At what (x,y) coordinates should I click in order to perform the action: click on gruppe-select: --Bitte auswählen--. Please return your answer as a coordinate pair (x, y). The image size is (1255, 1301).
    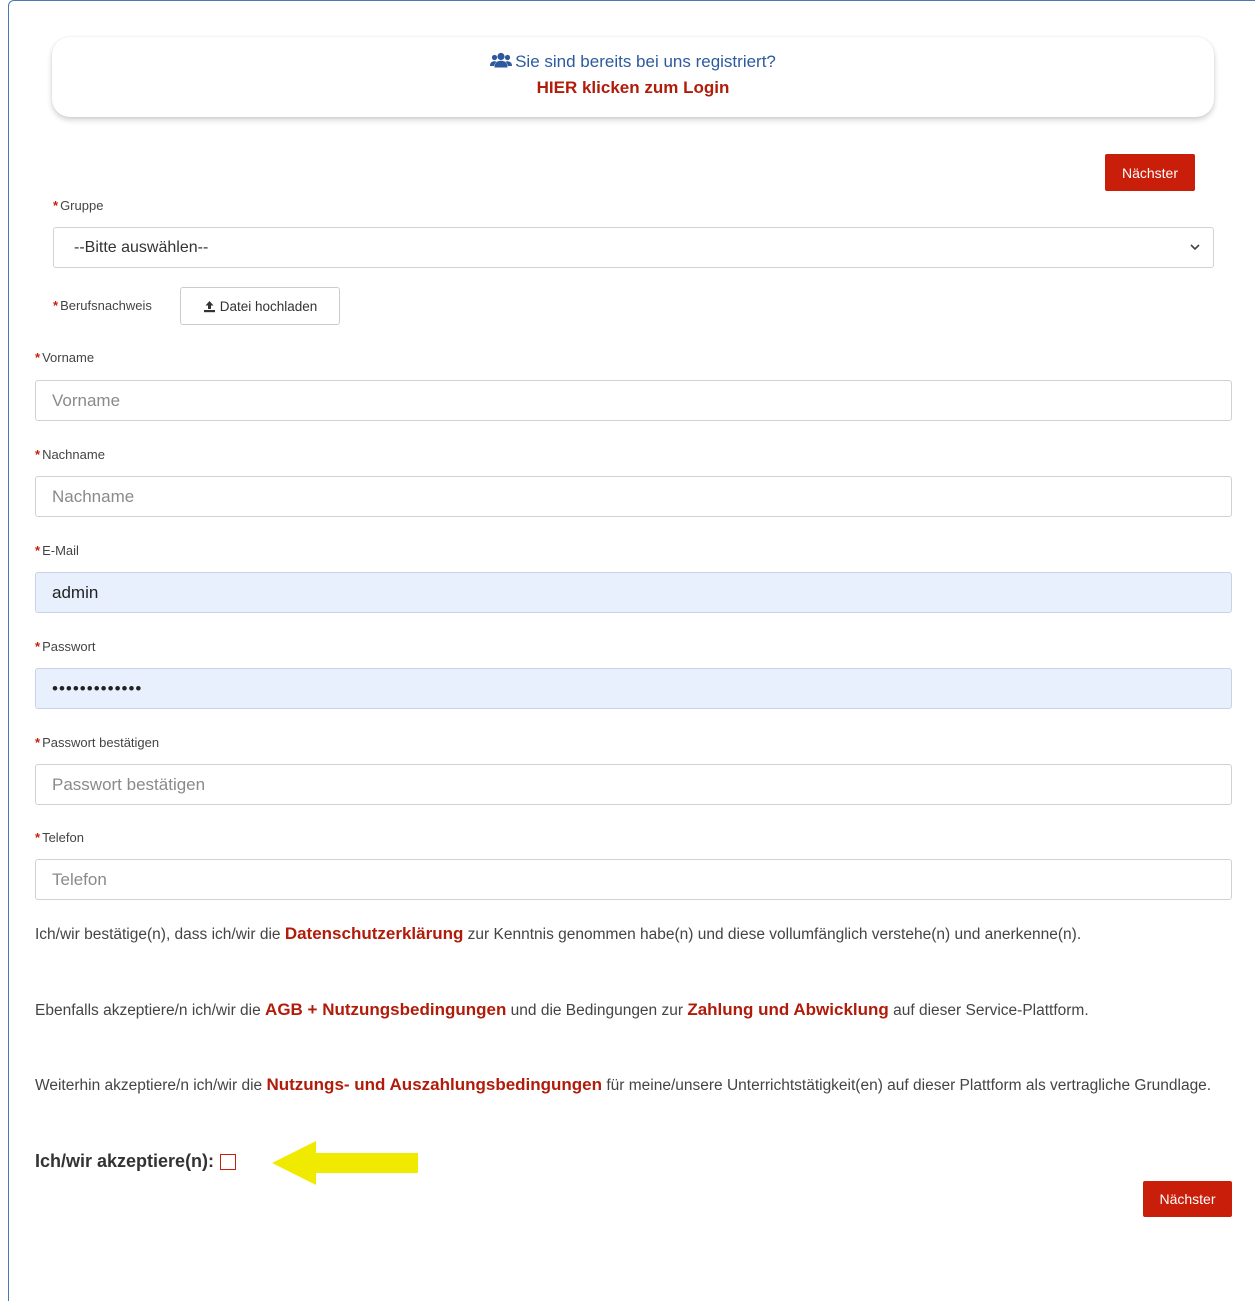
    Looking at the image, I should click on (633, 247).